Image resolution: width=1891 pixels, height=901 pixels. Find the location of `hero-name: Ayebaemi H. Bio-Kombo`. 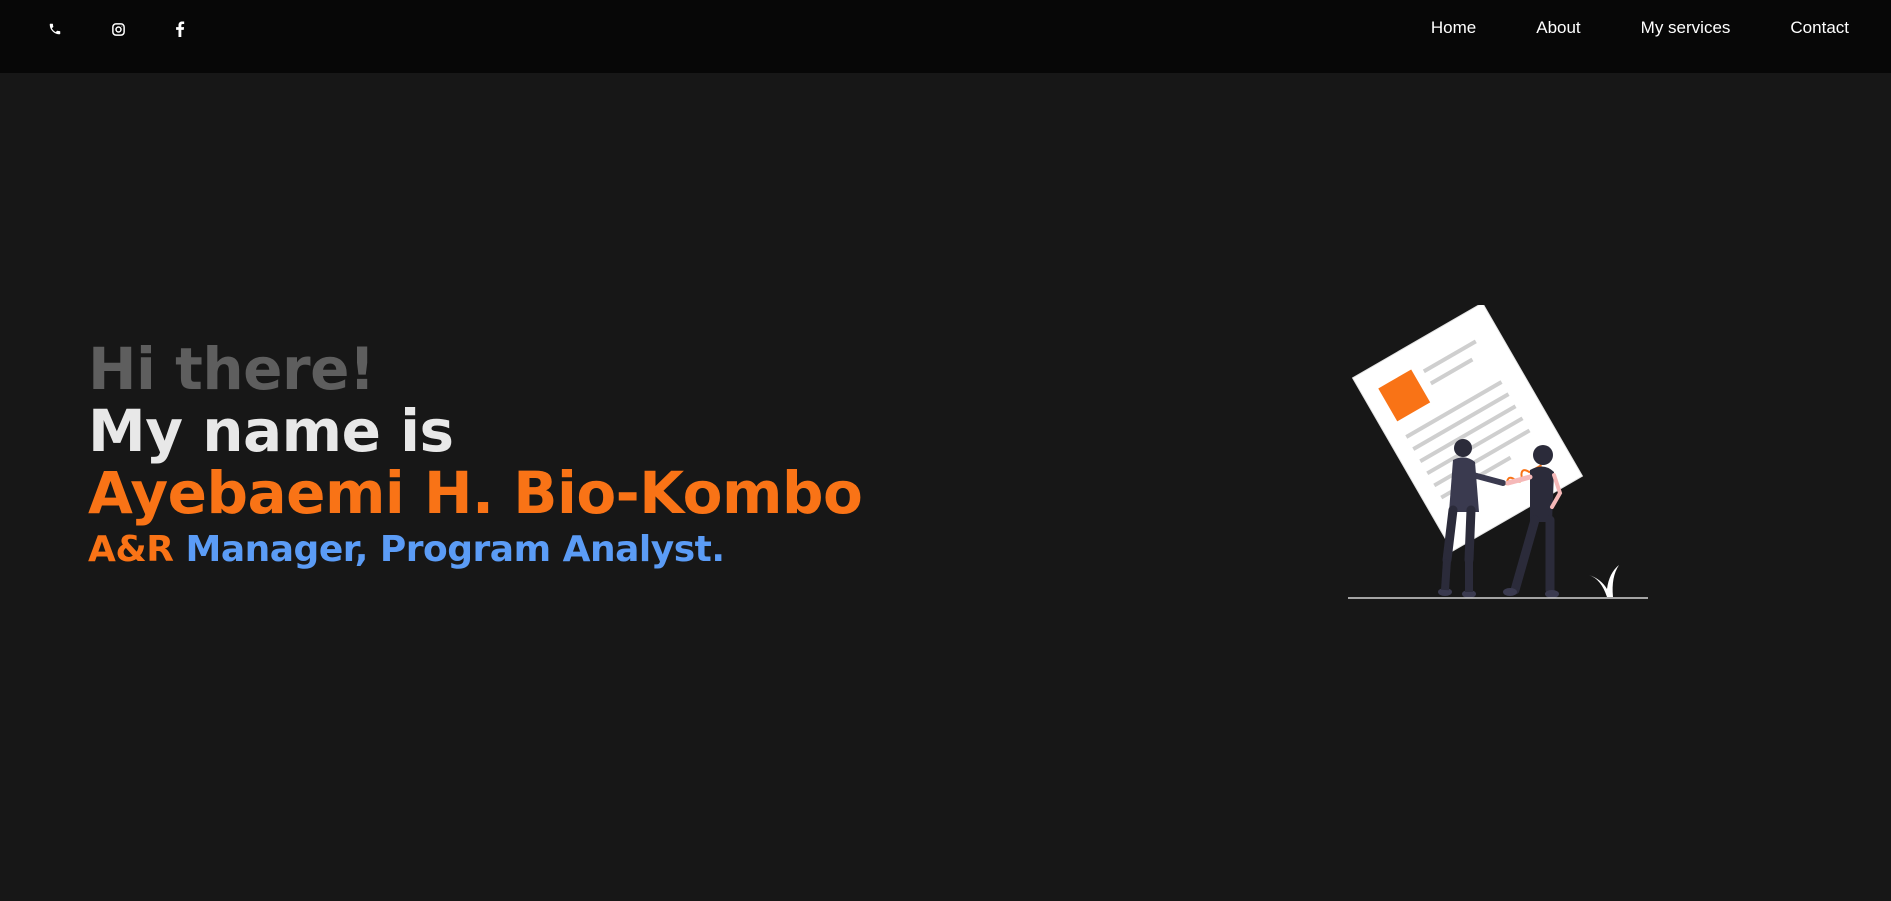

hero-name: Ayebaemi H. Bio-Kombo is located at coordinates (475, 493).